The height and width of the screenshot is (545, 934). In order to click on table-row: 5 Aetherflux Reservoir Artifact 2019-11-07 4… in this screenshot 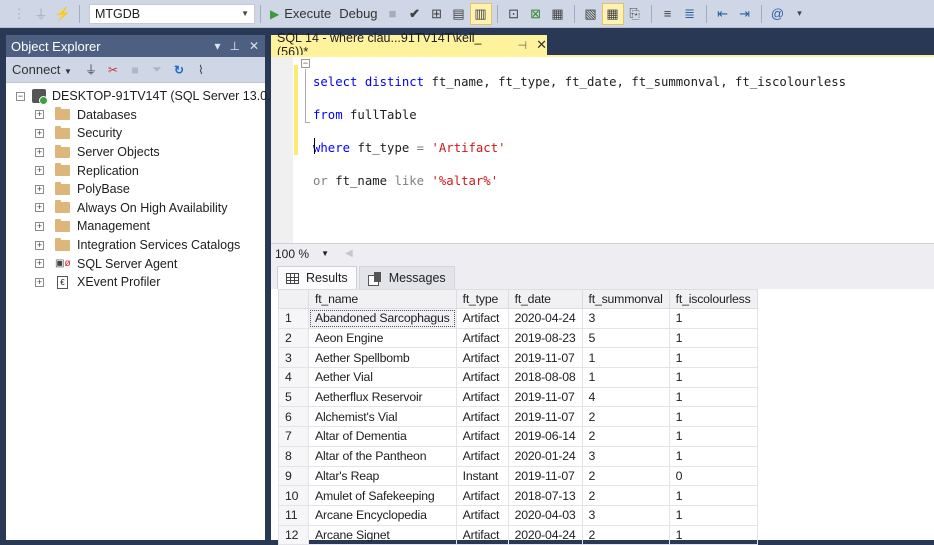, I will do `click(518, 397)`.